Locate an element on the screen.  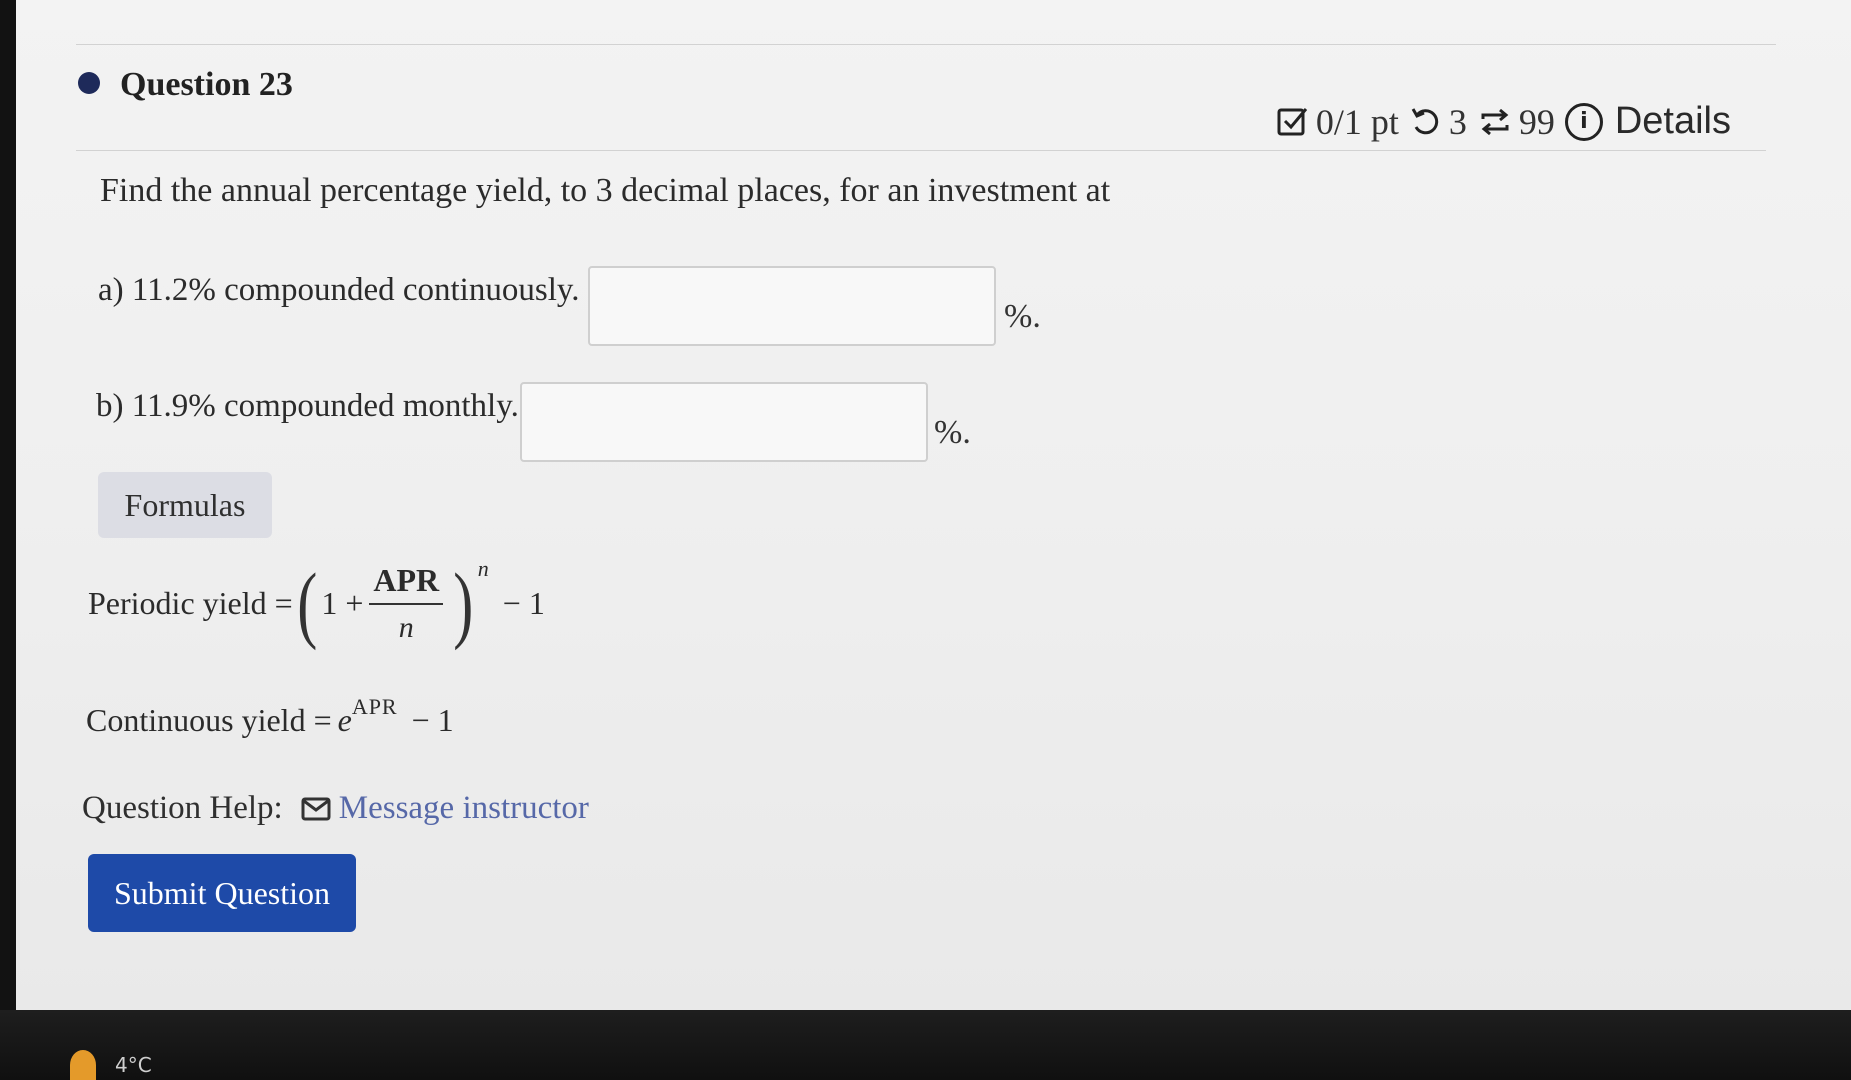
apr-fraction: APR n is located at coordinates (406, 603).